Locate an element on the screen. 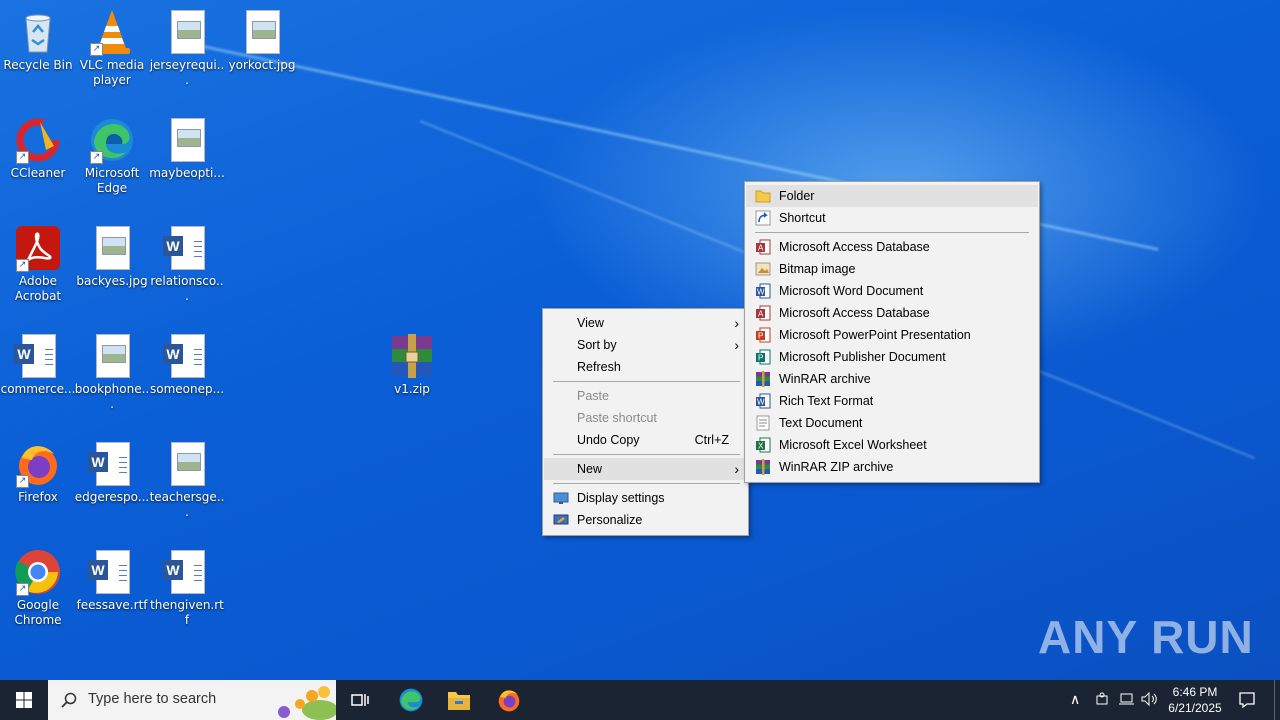 The image size is (1280, 720). taskbar-clock: 6:46 PM 6/21/2025 is located at coordinates (1195, 700).